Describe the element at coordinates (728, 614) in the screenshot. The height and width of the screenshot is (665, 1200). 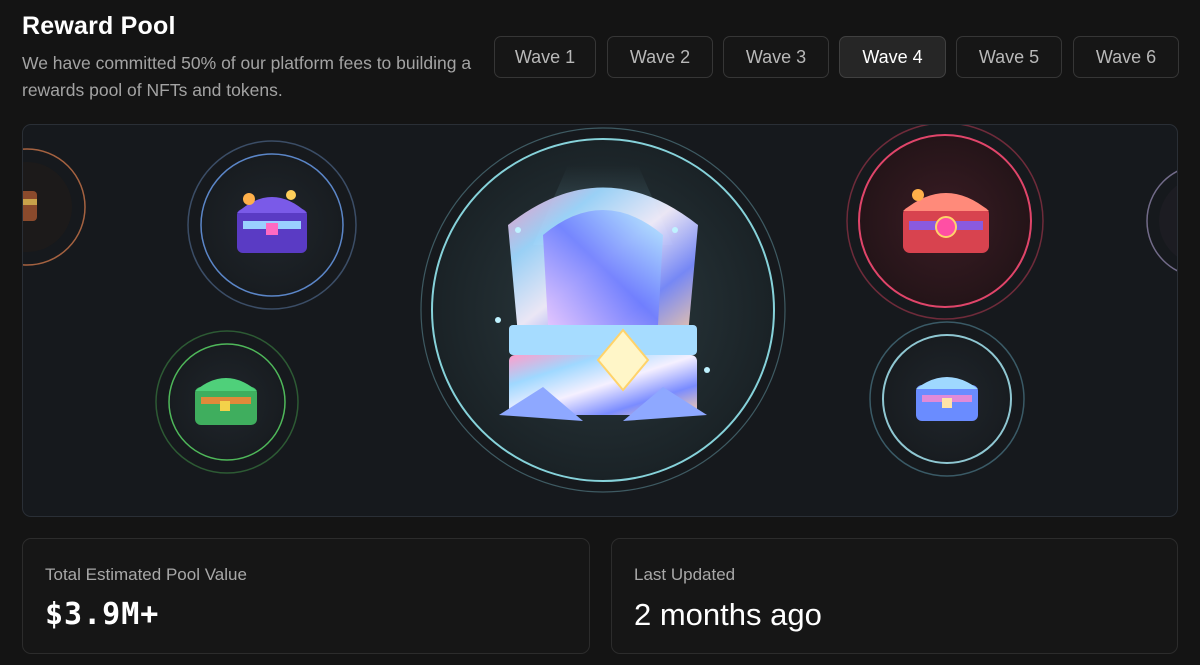
I see `last-updated-value: 2 months ago` at that location.